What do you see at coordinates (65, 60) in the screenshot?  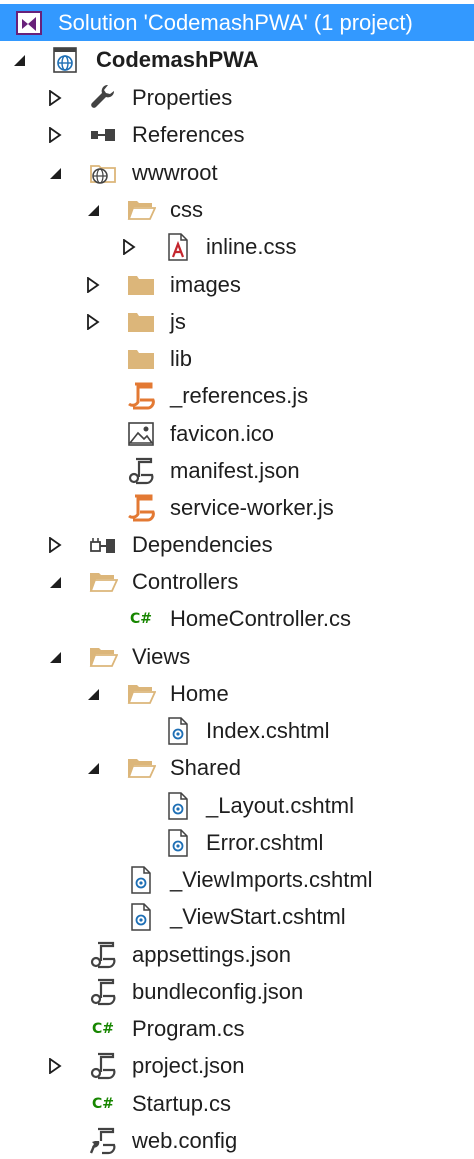 I see `web-project-globe-icon` at bounding box center [65, 60].